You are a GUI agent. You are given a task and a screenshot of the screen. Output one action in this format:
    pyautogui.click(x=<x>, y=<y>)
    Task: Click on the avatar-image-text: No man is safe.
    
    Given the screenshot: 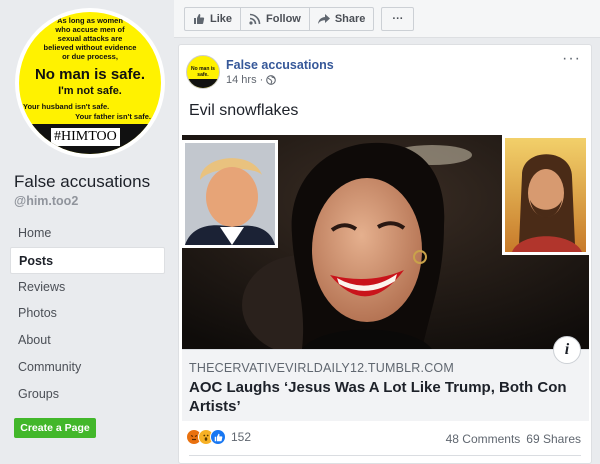 What is the action you would take?
    pyautogui.click(x=203, y=72)
    